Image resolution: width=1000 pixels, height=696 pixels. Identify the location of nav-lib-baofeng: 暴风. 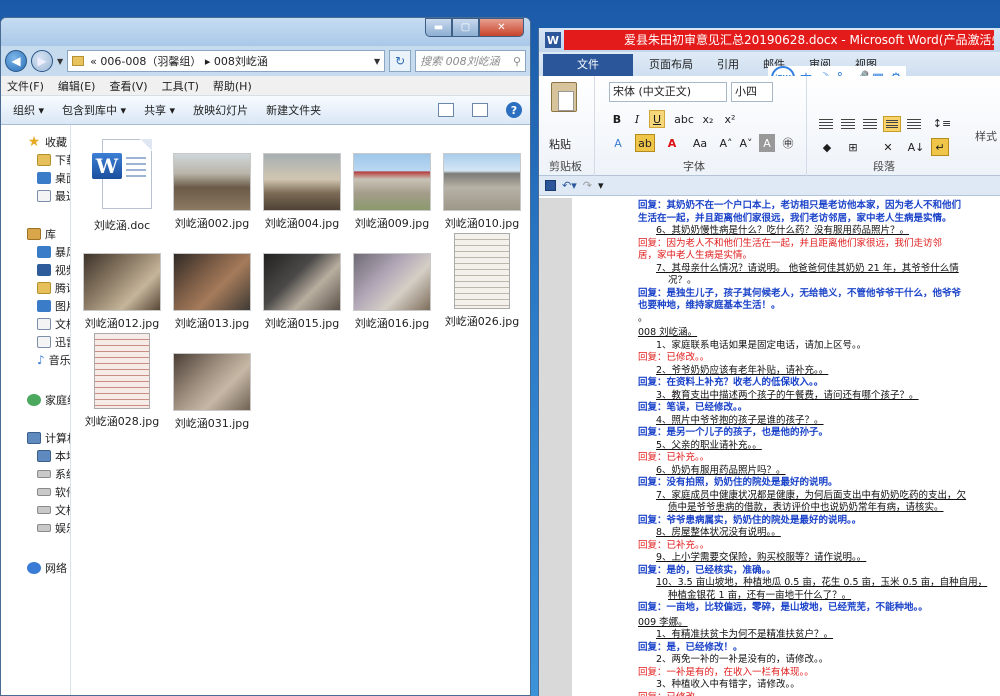
(35, 252).